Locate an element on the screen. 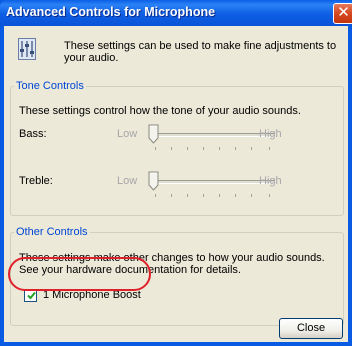 This screenshot has height=346, width=352. tone-controls-legend: Tone Controls is located at coordinates (50, 86).